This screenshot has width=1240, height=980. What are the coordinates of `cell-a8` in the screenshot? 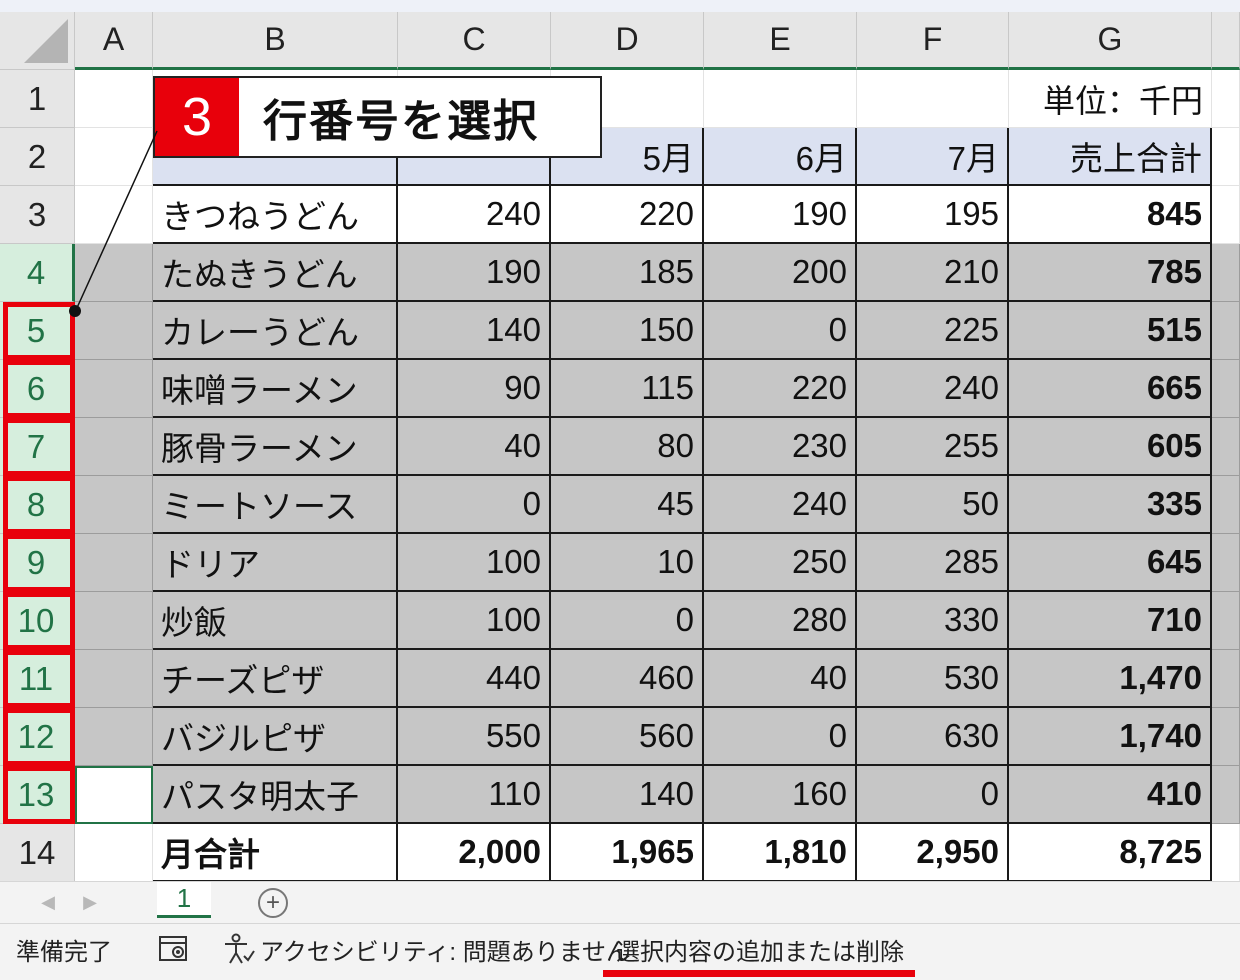 It's located at (114, 505).